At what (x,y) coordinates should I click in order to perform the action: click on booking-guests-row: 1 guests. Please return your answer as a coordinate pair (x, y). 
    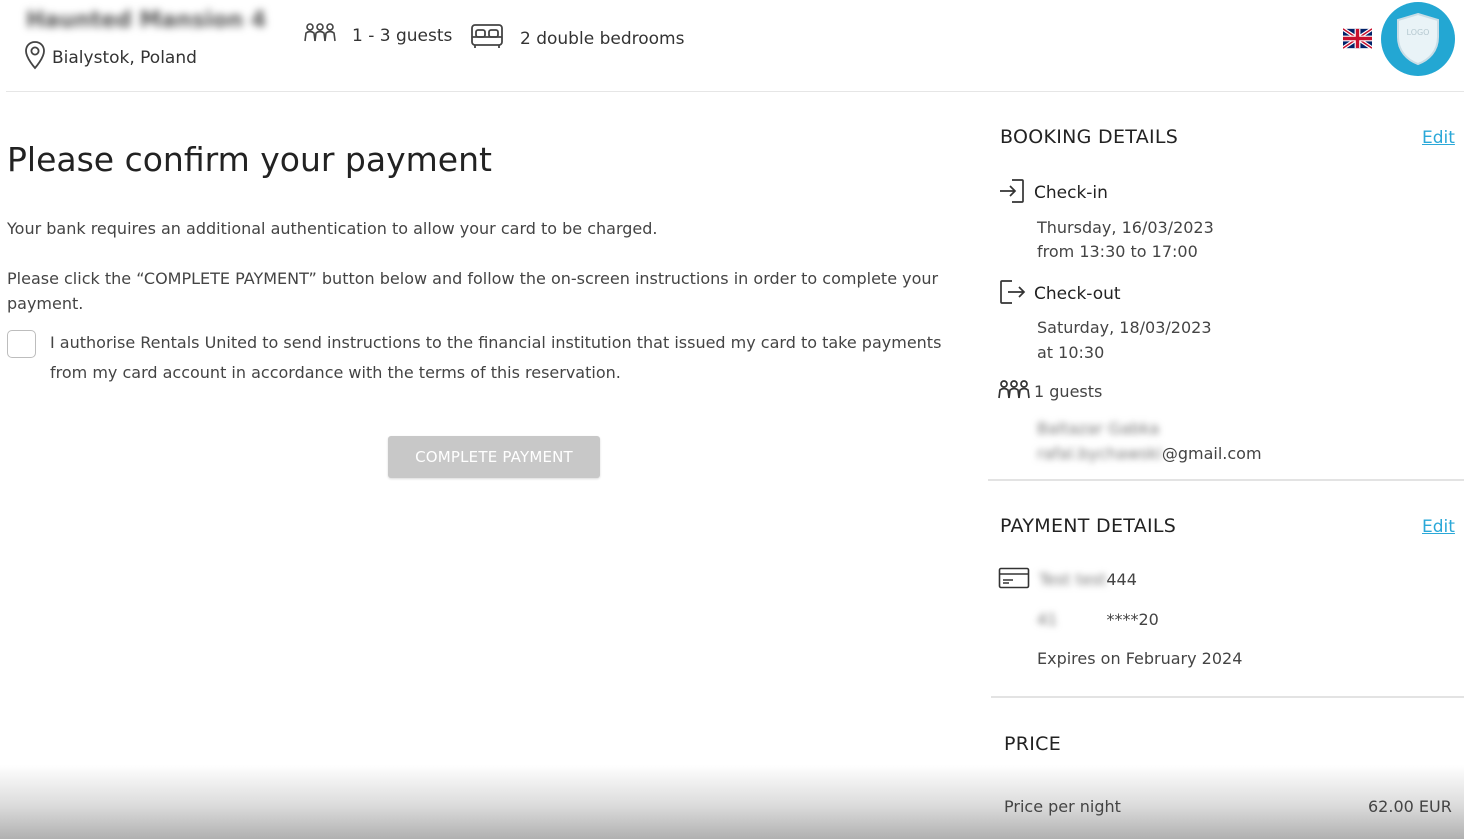
    Looking at the image, I should click on (1050, 392).